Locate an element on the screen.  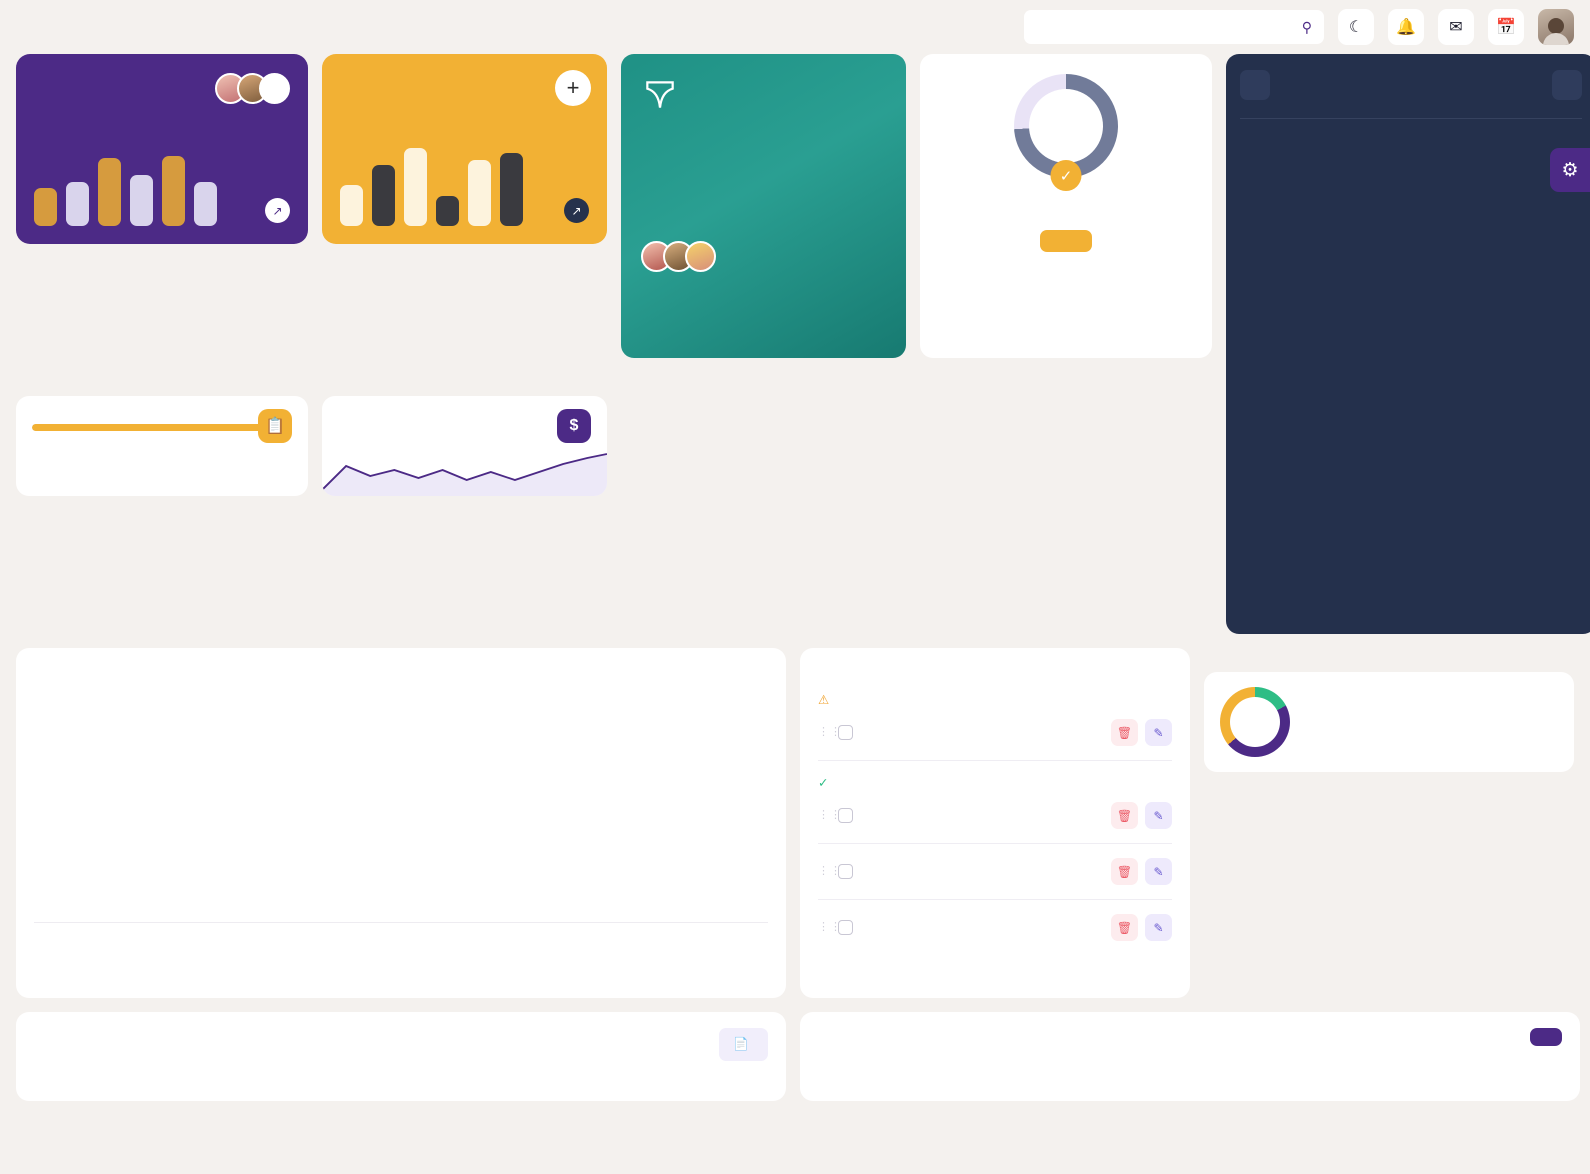
table-pagination is located at coordinates (401, 1088).